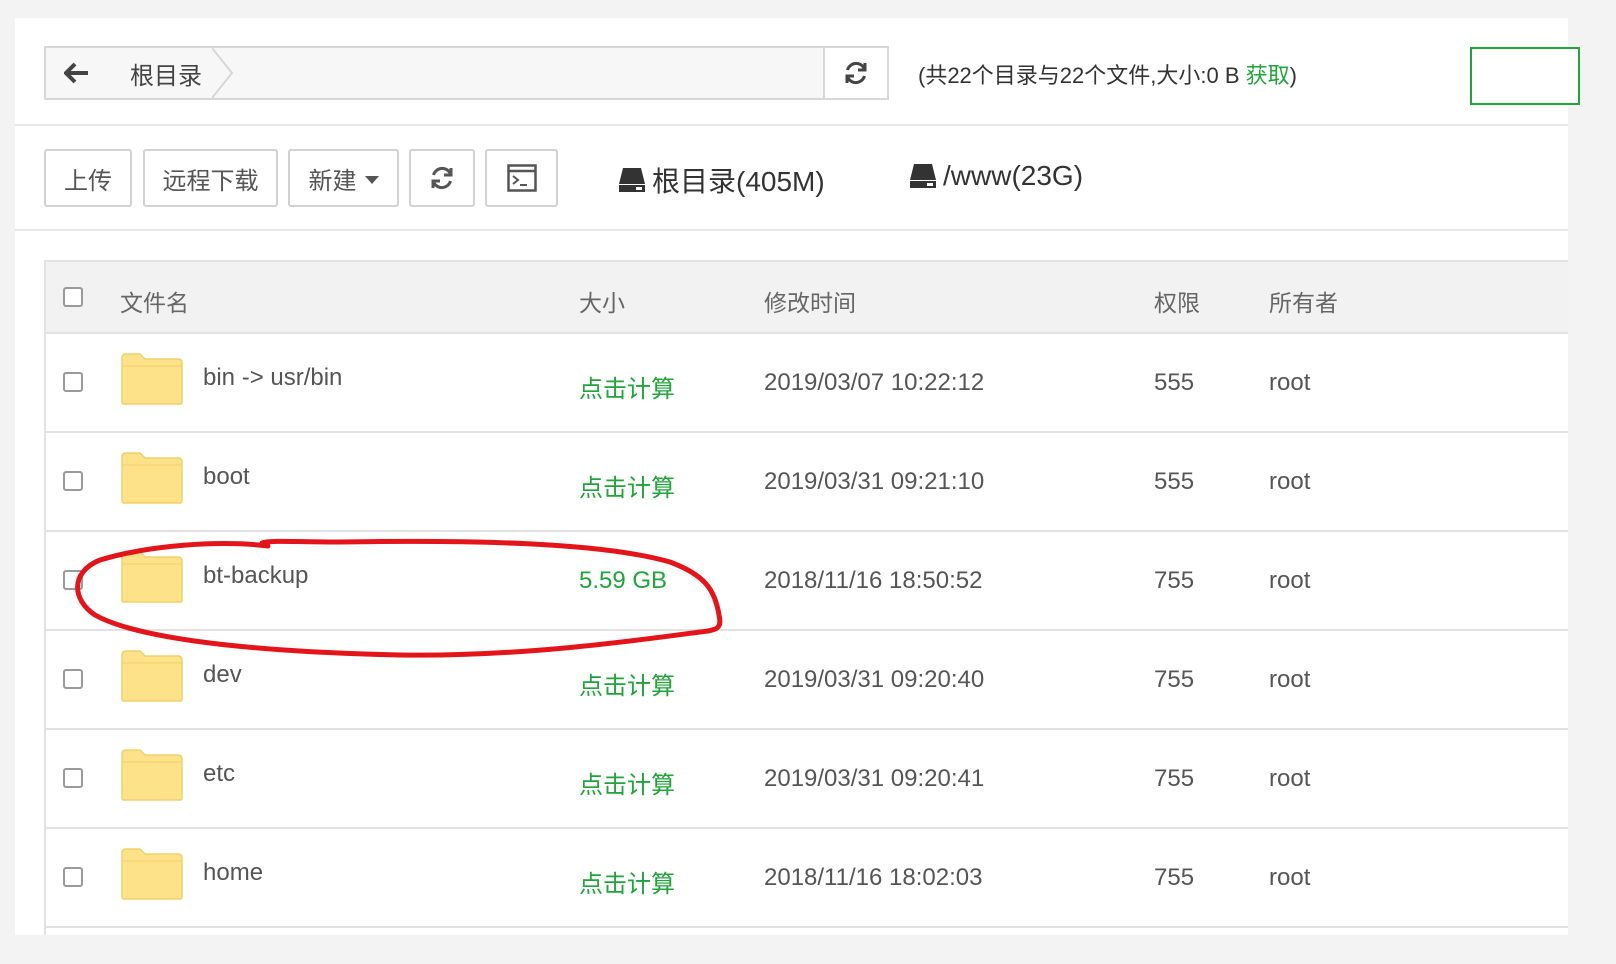 The width and height of the screenshot is (1616, 964). I want to click on disk-root-label: 根目录(405M), so click(738, 181).